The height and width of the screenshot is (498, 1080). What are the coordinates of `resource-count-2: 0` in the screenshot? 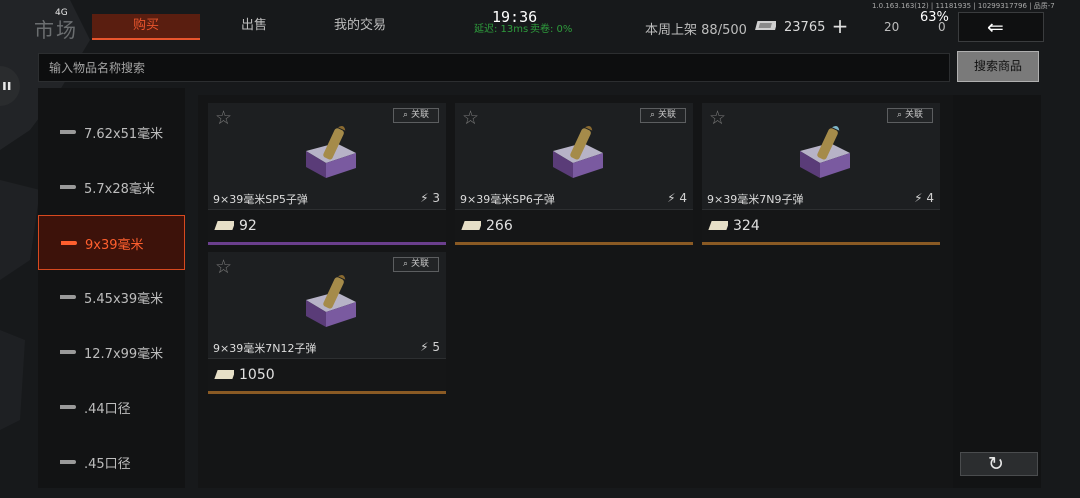 It's located at (942, 27).